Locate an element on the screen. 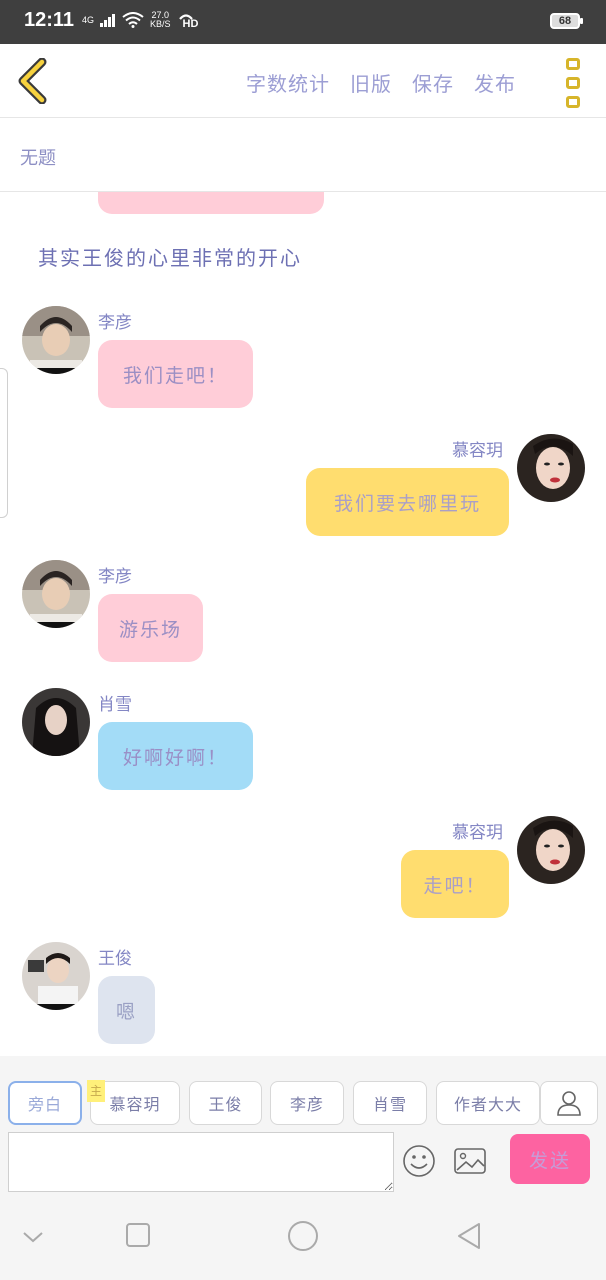 The image size is (606, 1280). sender-name: 王俊 is located at coordinates (115, 959).